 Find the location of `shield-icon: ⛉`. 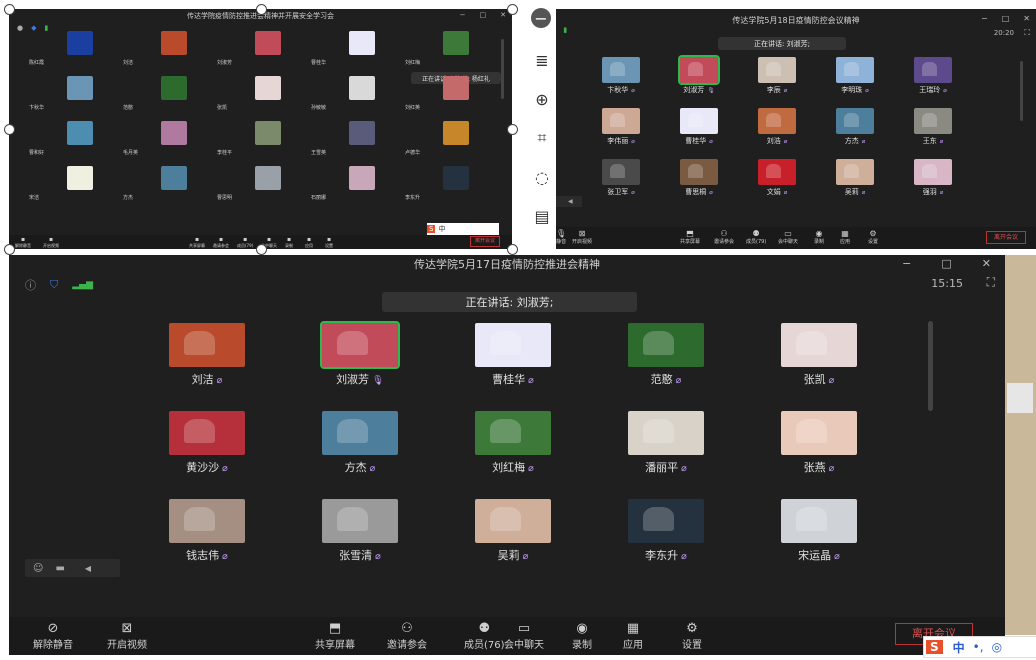

shield-icon: ⛉ is located at coordinates (54, 285).